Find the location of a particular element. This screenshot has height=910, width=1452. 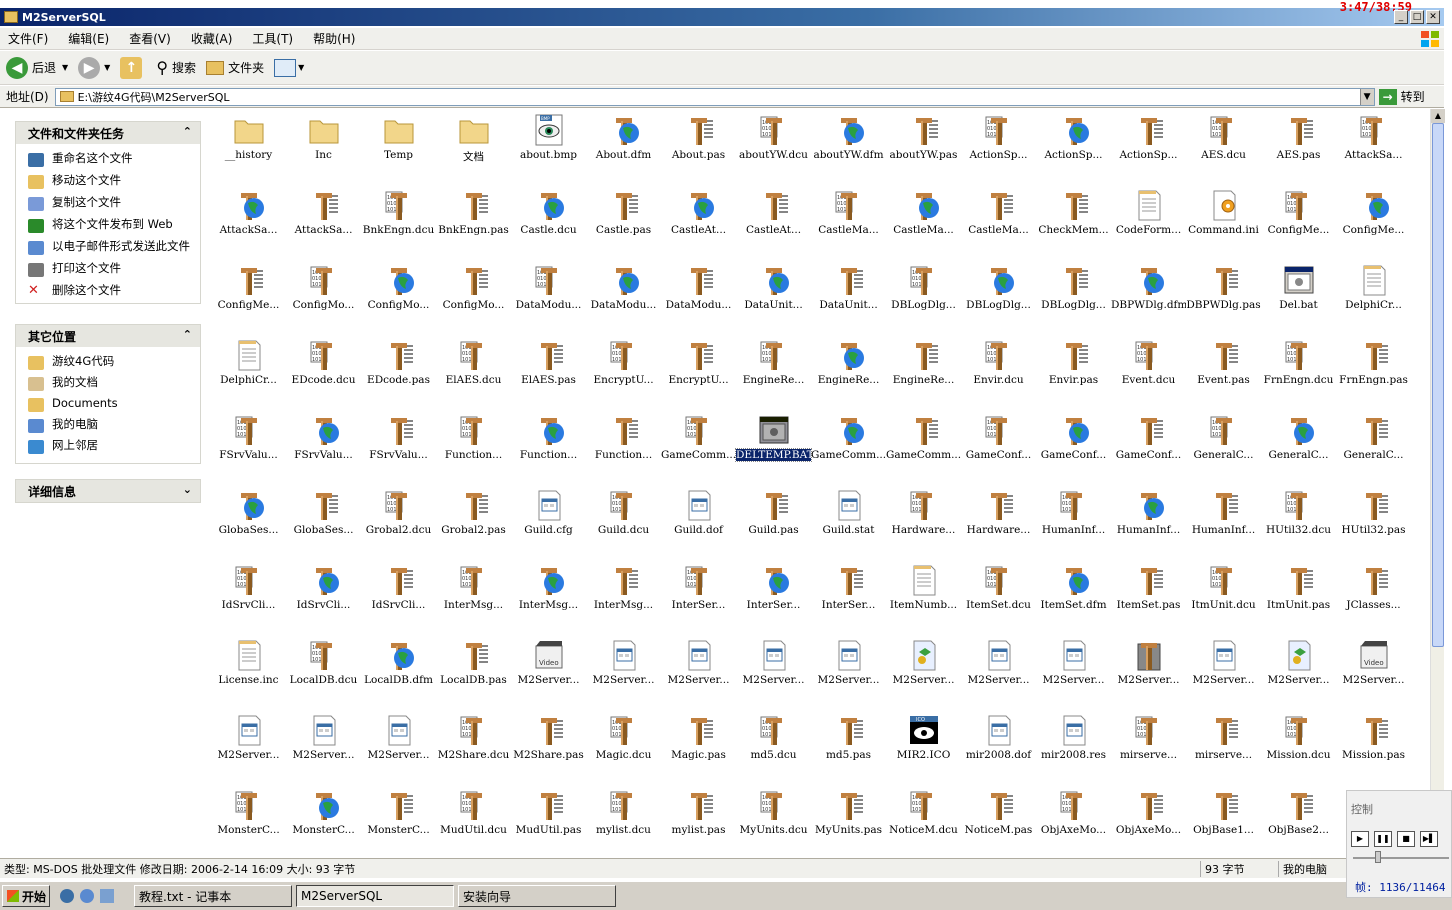

file-item: 101001011010 Event.dcu is located at coordinates (1148, 371).